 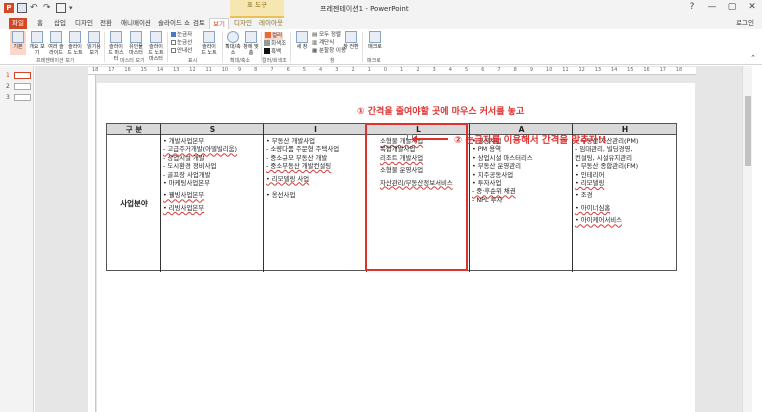 What do you see at coordinates (593, 207) in the screenshot?
I see `cell-text-line: • 아이너심홈` at bounding box center [593, 207].